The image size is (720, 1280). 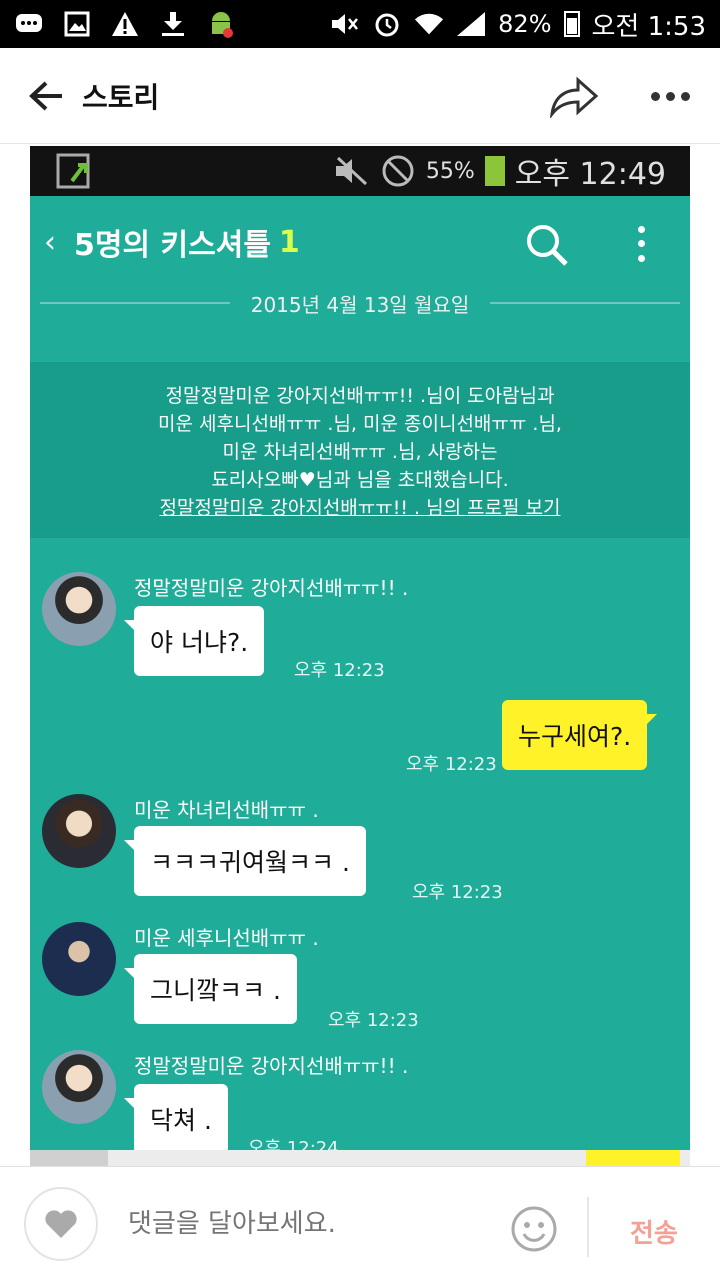 I want to click on invite-line: 미운 세후니선배ㅠㅠ .님, 미운 종이니선배ㅠㅠ .님,, so click(x=360, y=424).